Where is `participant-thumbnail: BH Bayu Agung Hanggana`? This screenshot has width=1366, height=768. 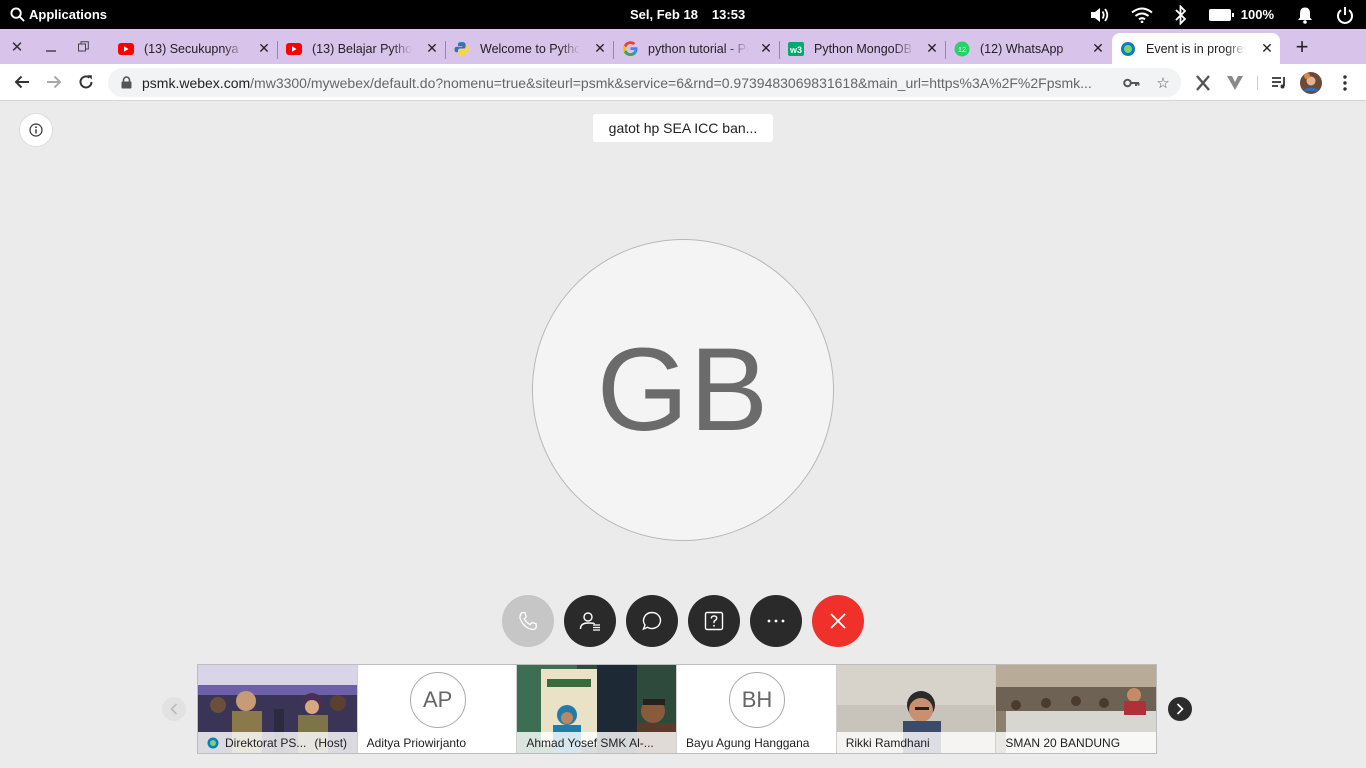 participant-thumbnail: BH Bayu Agung Hanggana is located at coordinates (757, 709).